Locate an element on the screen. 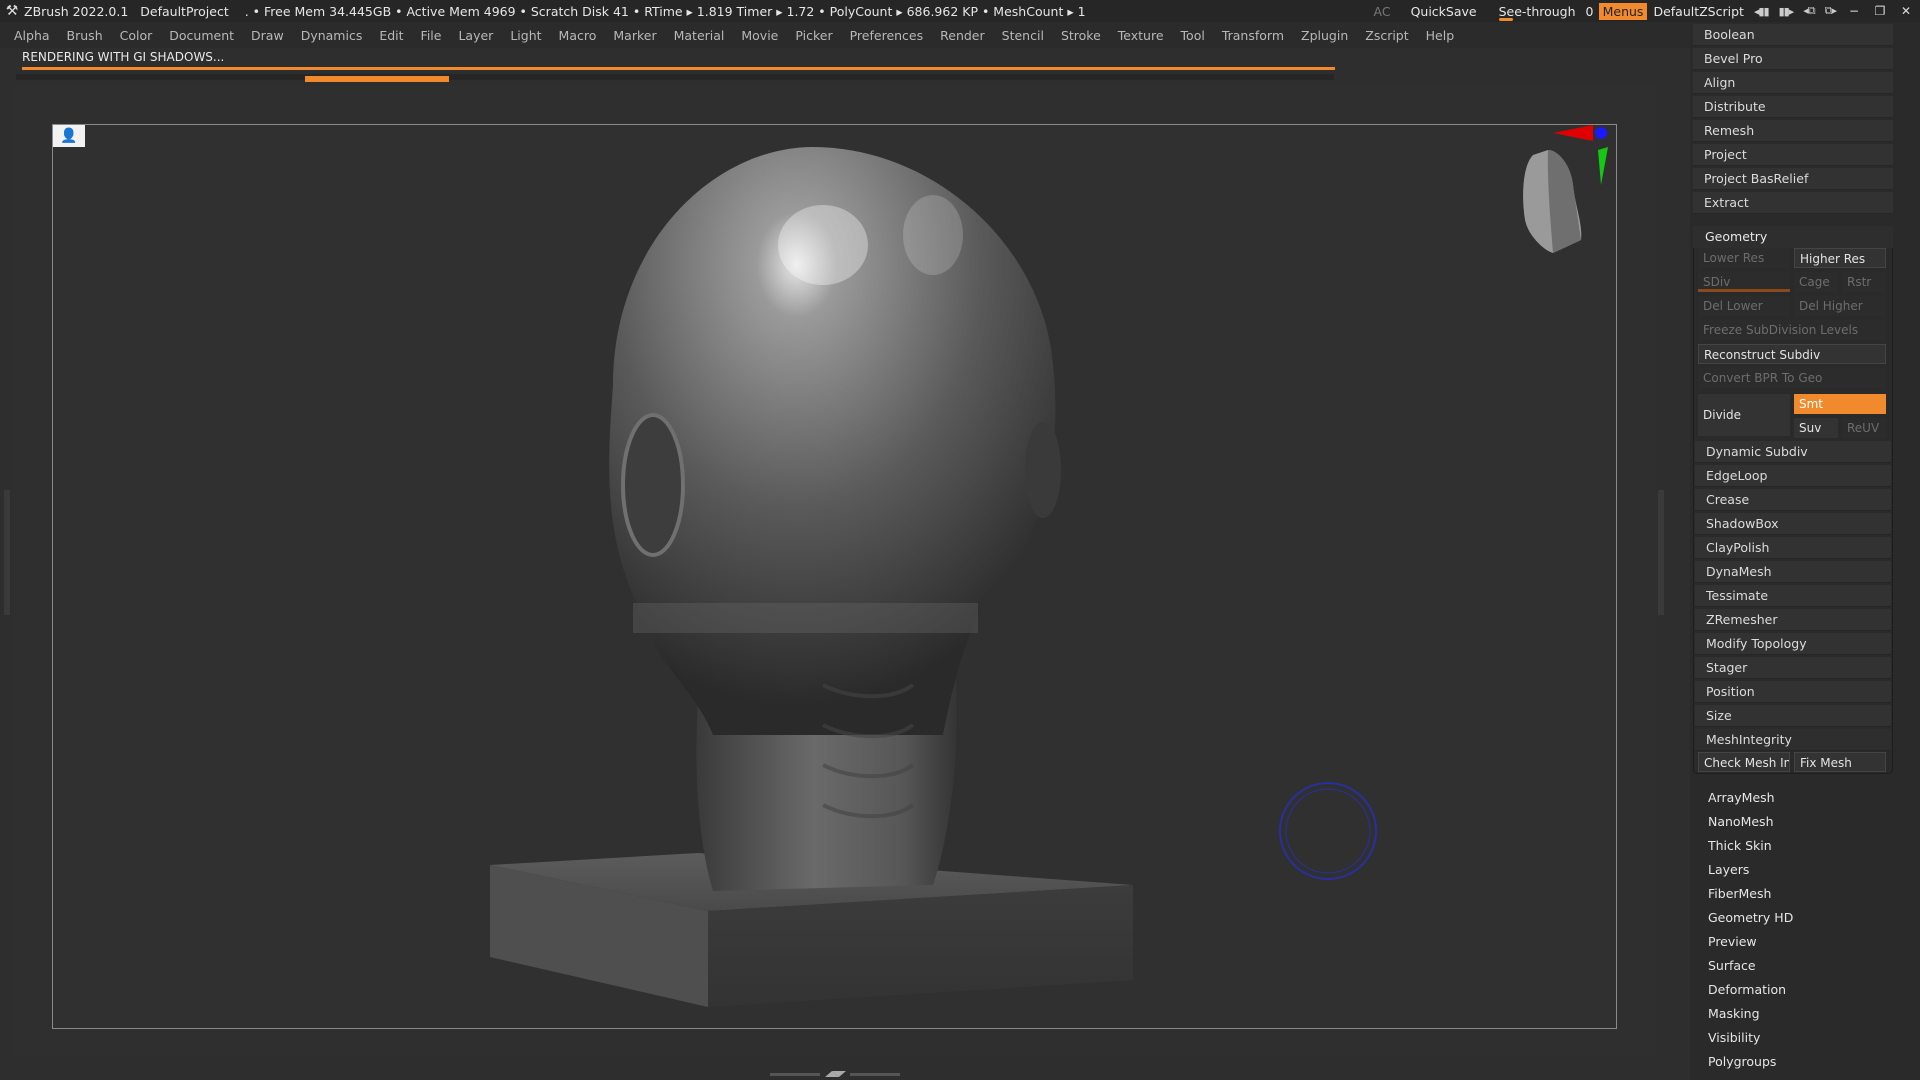 Image resolution: width=1920 pixels, height=1080 pixels. geometry-crease: Crease is located at coordinates (1793, 500).